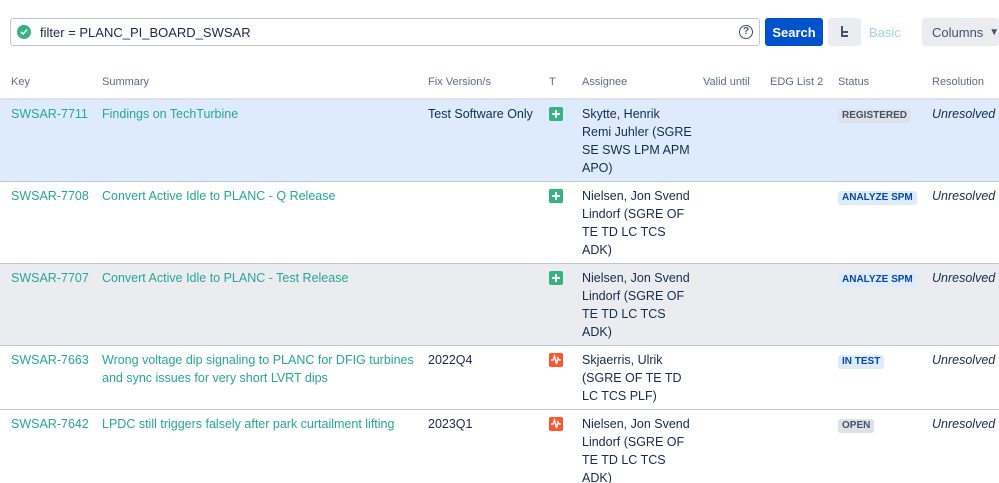  I want to click on issue-key-link: SWSAR-7642, so click(50, 424).